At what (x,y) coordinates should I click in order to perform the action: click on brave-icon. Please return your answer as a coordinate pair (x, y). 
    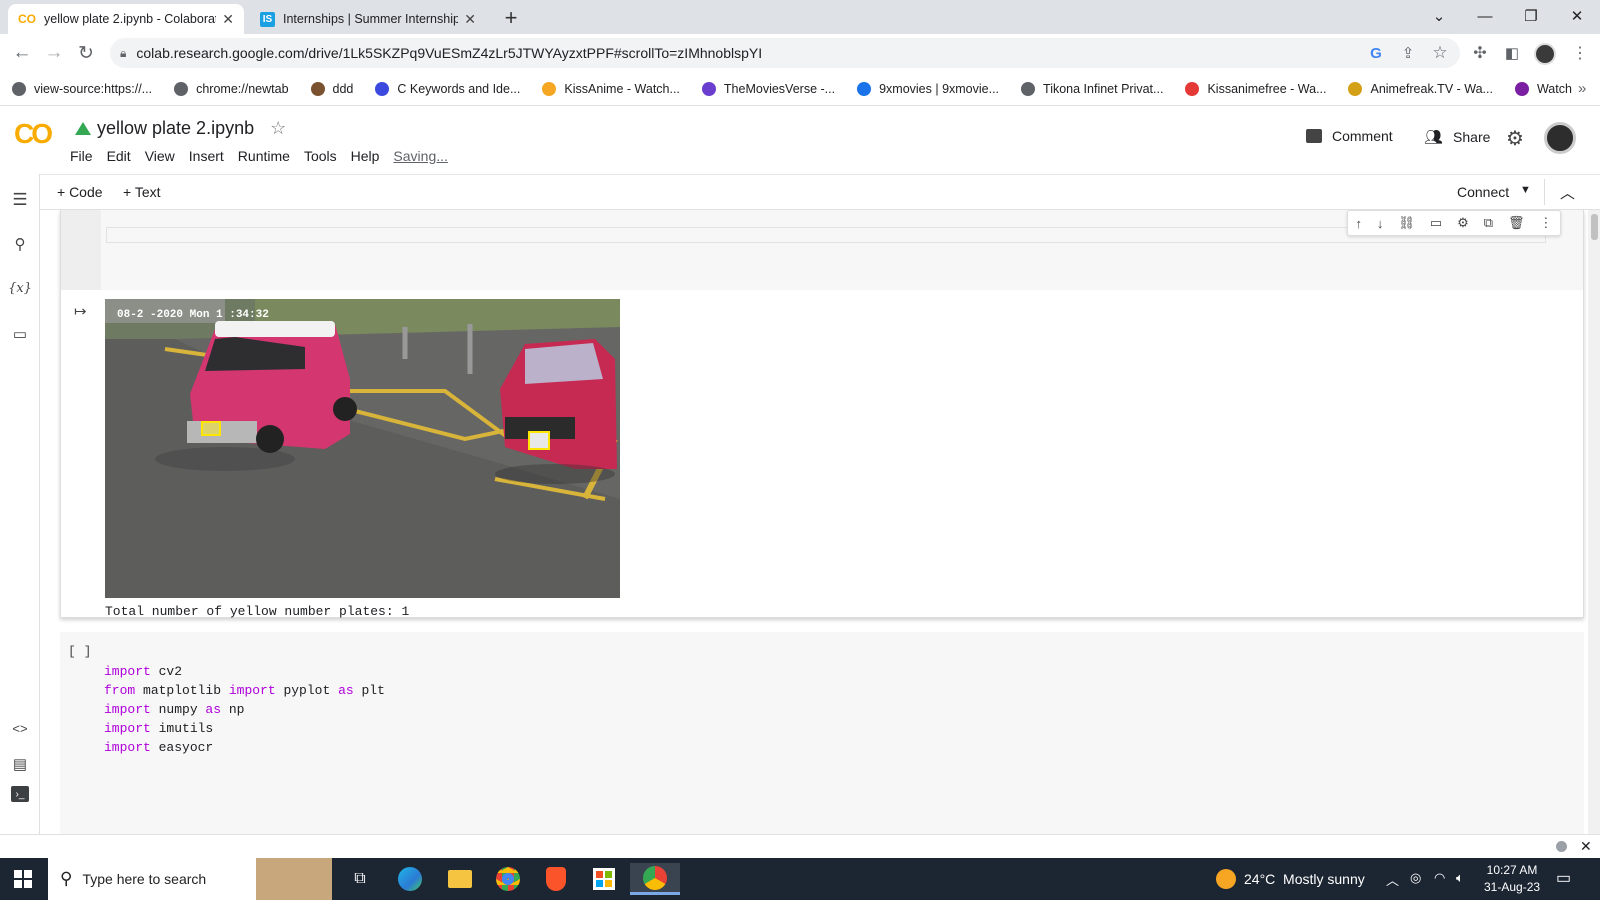
    Looking at the image, I should click on (556, 879).